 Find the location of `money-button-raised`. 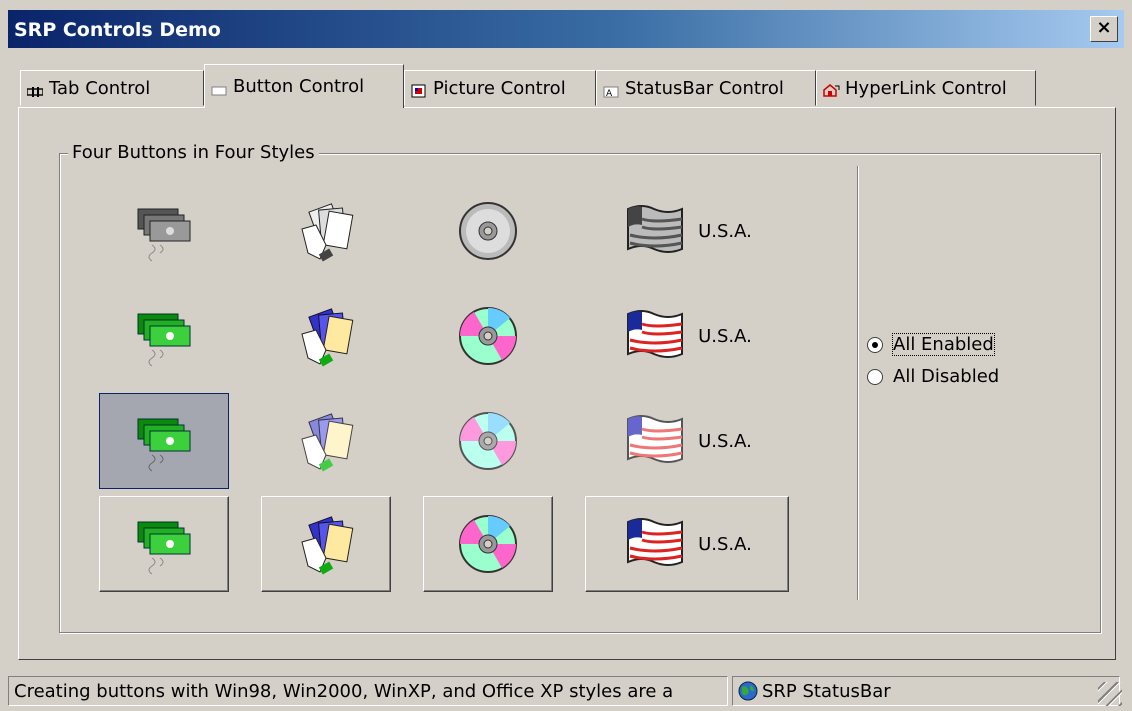

money-button-raised is located at coordinates (164, 544).